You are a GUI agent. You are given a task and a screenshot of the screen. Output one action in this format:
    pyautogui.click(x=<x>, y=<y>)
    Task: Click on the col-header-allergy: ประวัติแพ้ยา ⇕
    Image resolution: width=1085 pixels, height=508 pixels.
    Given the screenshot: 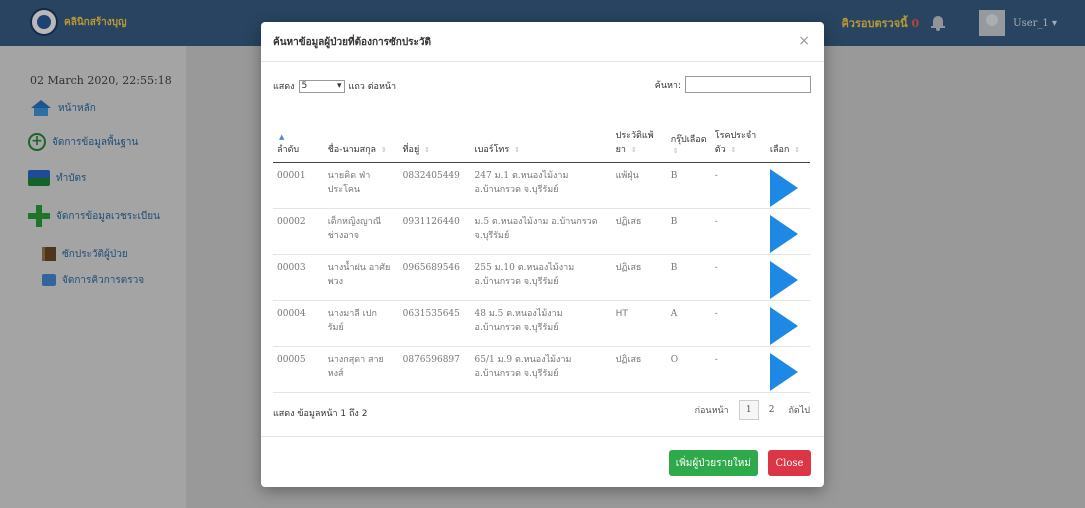 What is the action you would take?
    pyautogui.click(x=639, y=133)
    